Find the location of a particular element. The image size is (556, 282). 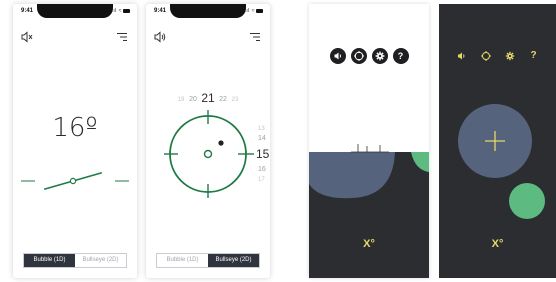

y-main-value: 15 is located at coordinates (263, 154).